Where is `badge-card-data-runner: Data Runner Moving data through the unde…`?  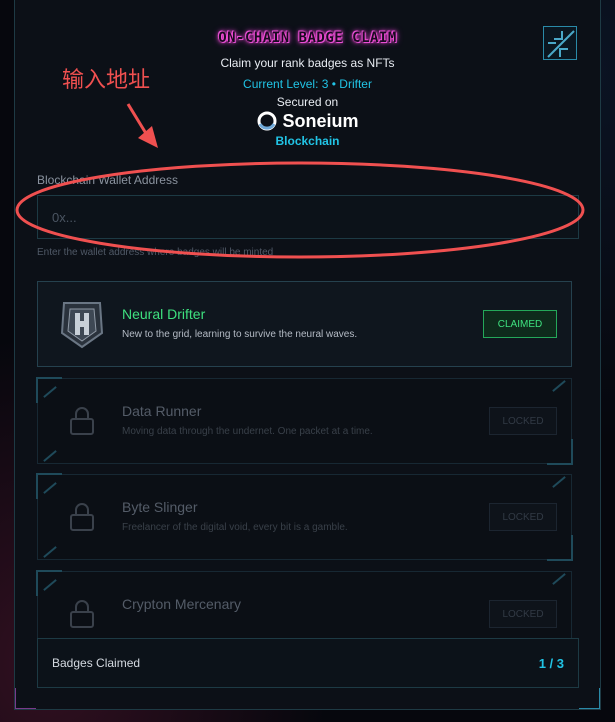
badge-card-data-runner: Data Runner Moving data through the unde… is located at coordinates (304, 421).